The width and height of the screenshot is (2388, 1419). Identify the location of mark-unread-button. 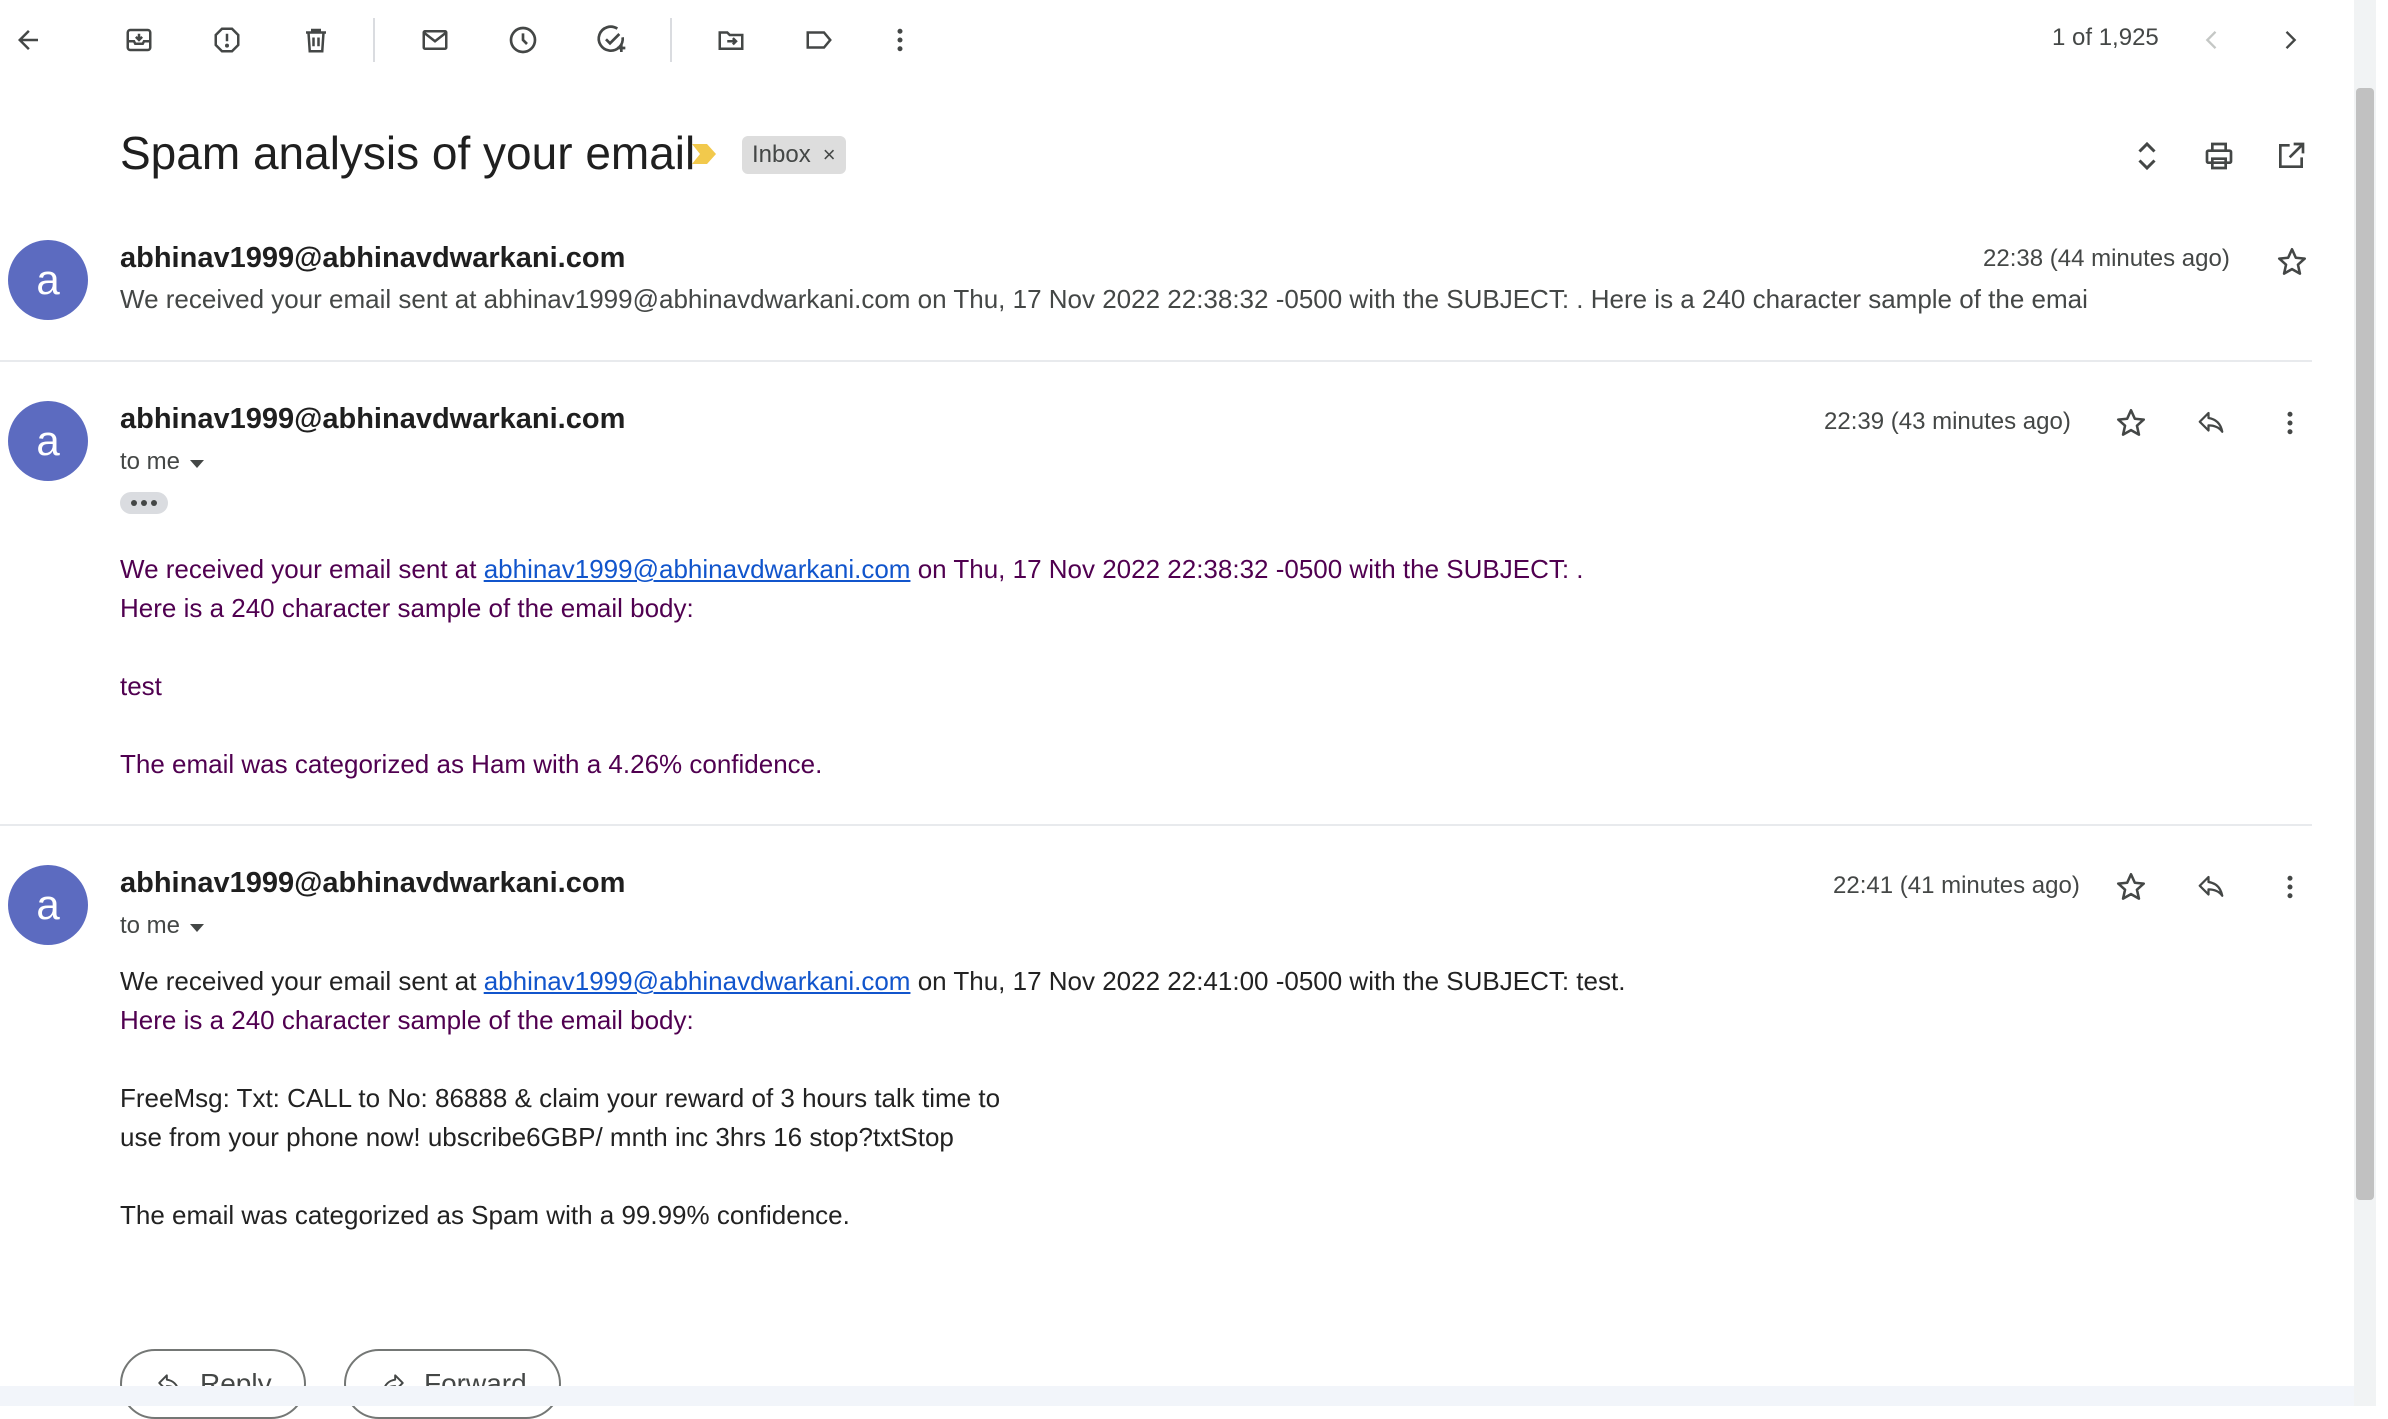
(435, 40).